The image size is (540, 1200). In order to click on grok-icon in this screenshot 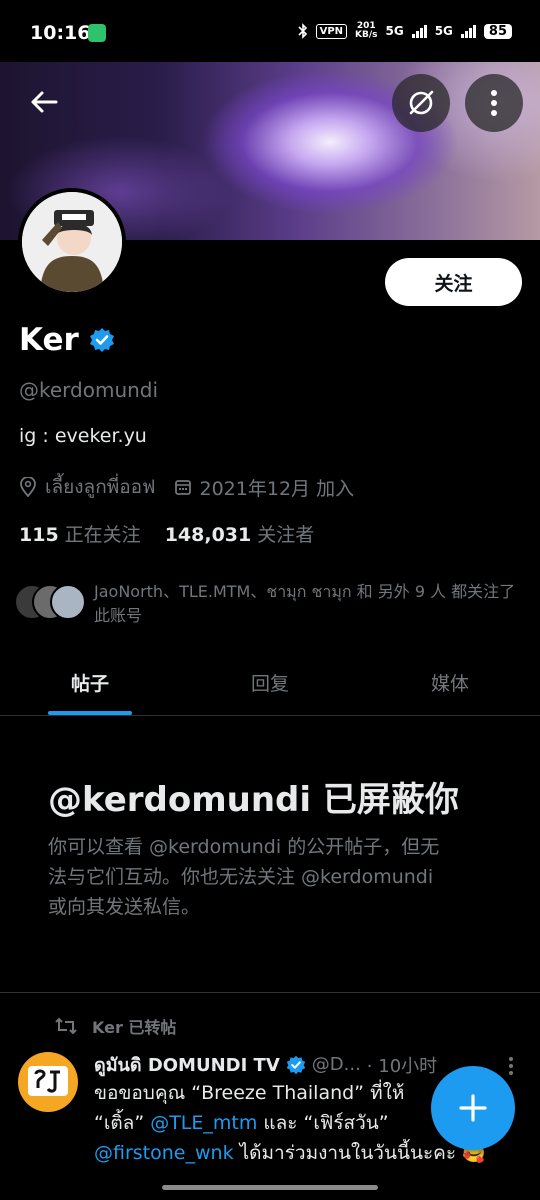, I will do `click(421, 102)`.